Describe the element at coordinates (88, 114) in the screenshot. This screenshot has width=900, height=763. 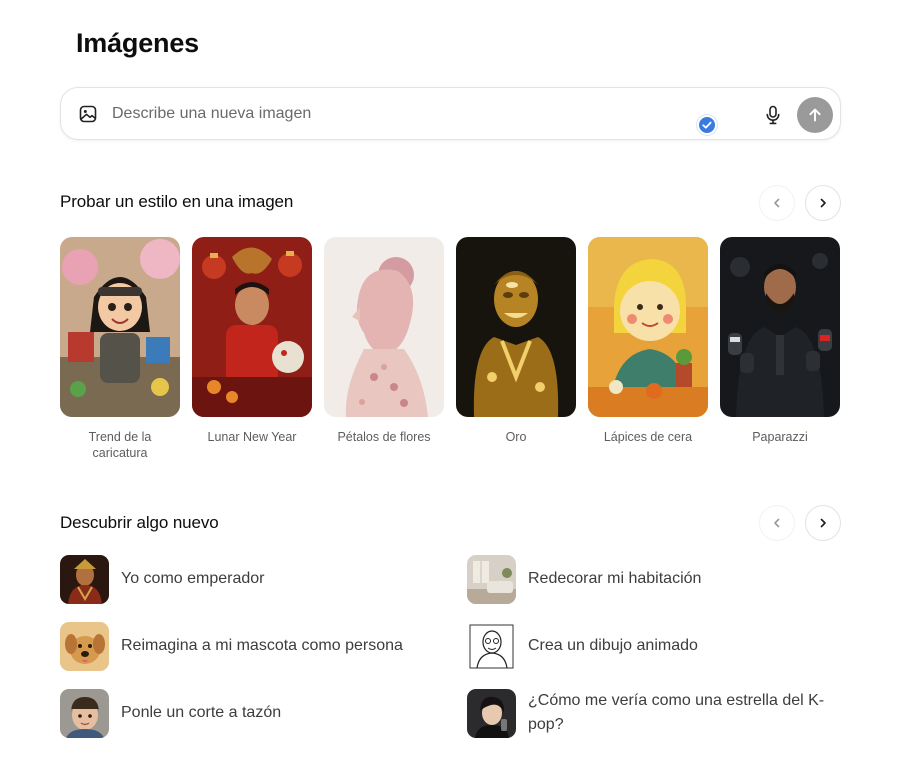
I see `image-upload-icon` at that location.